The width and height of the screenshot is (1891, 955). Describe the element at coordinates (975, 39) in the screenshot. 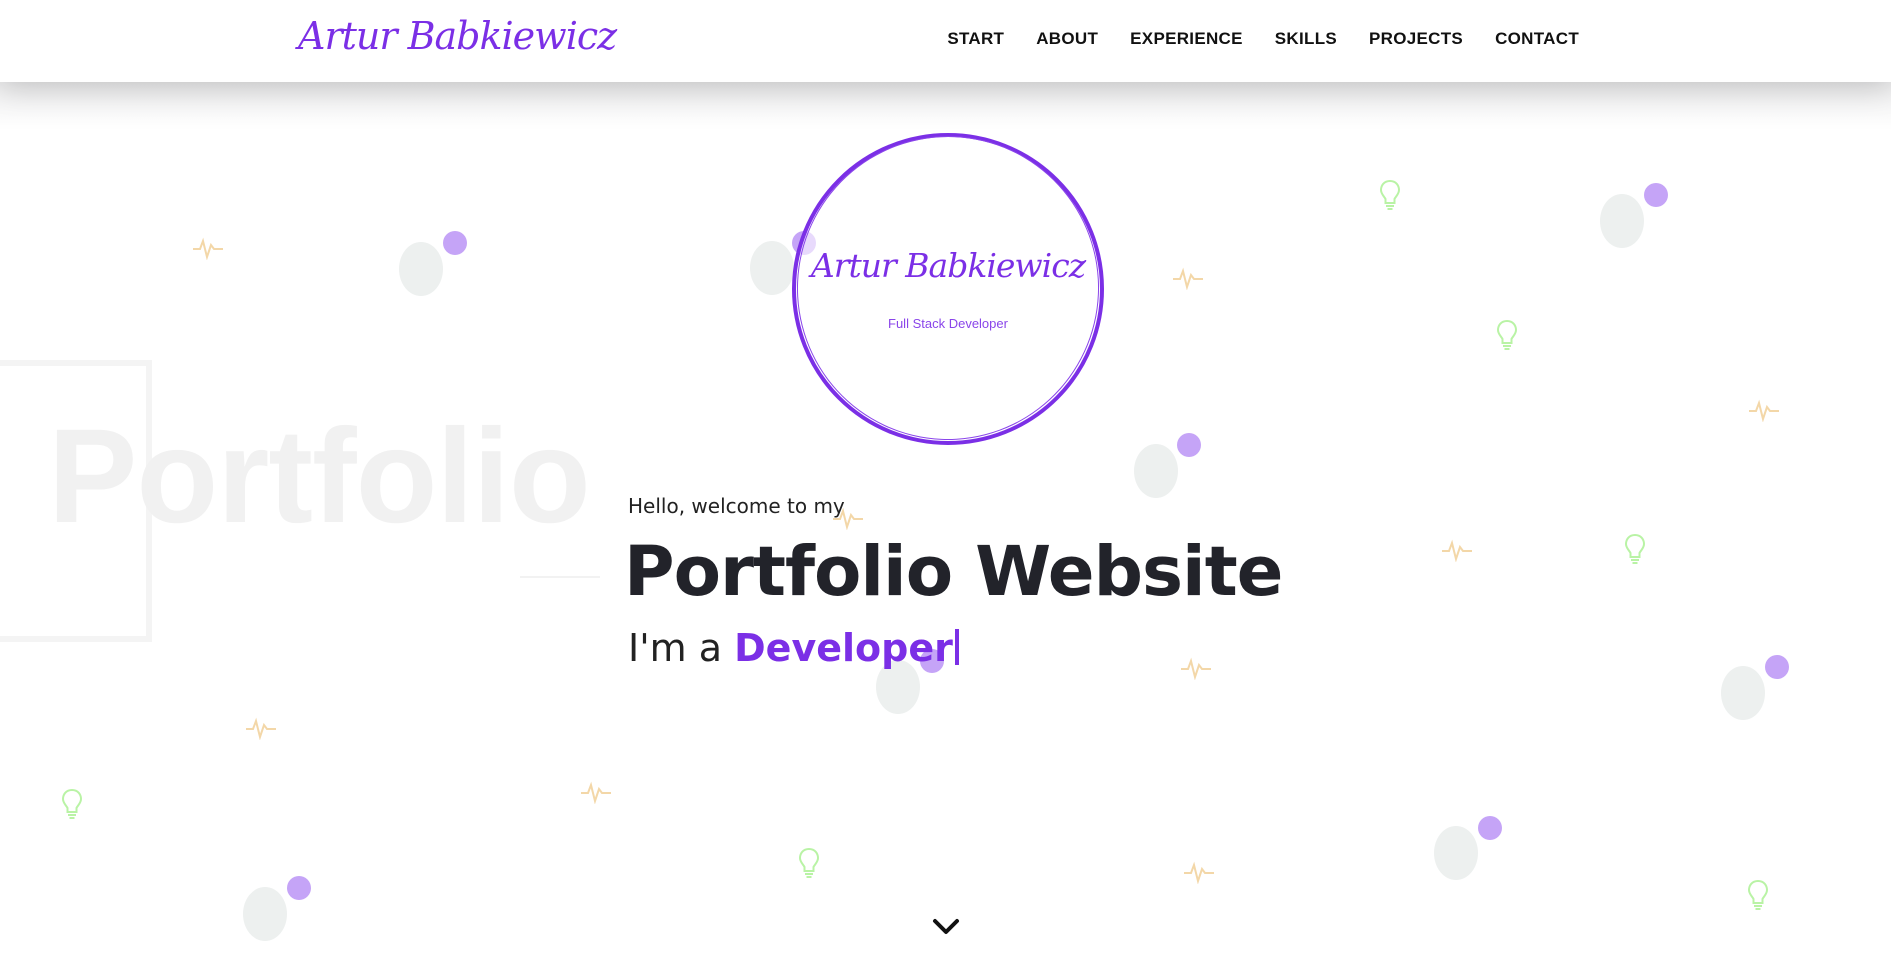

I see `nav-start-link: START` at that location.